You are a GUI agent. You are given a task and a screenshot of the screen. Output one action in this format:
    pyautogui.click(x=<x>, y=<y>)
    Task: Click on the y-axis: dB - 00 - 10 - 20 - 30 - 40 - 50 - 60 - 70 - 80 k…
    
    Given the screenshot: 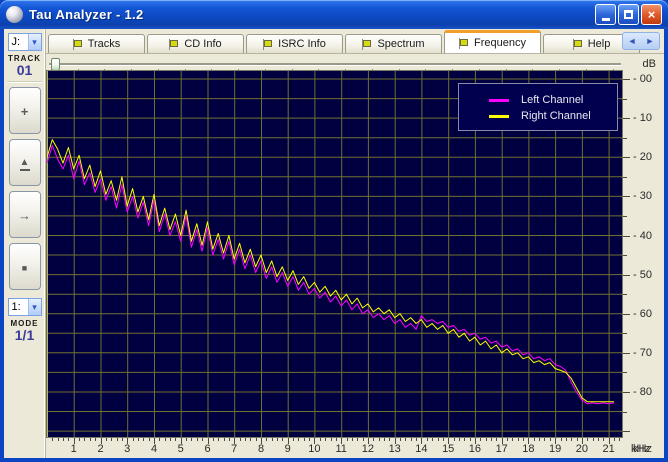 What is the action you would take?
    pyautogui.click(x=643, y=254)
    